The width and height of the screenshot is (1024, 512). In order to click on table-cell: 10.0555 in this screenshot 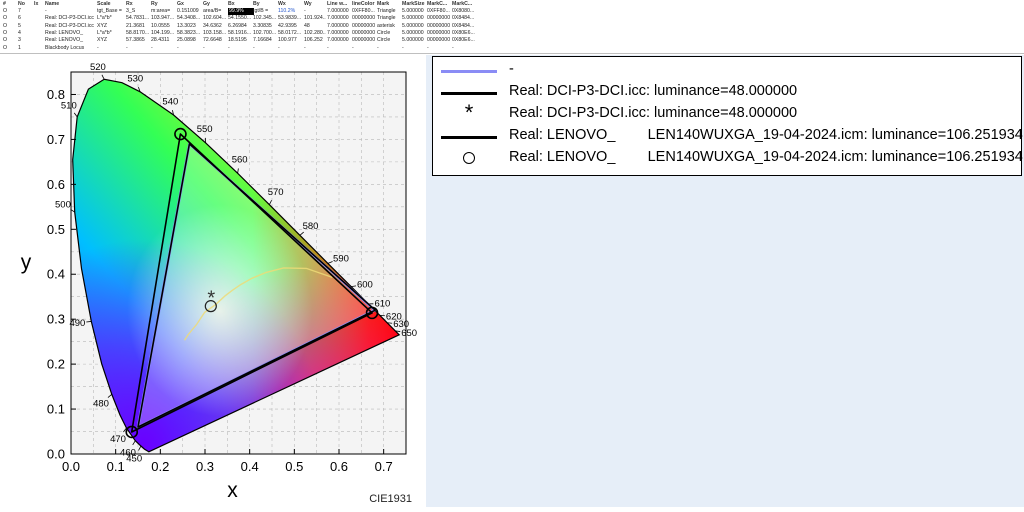, I will do `click(163, 26)`.